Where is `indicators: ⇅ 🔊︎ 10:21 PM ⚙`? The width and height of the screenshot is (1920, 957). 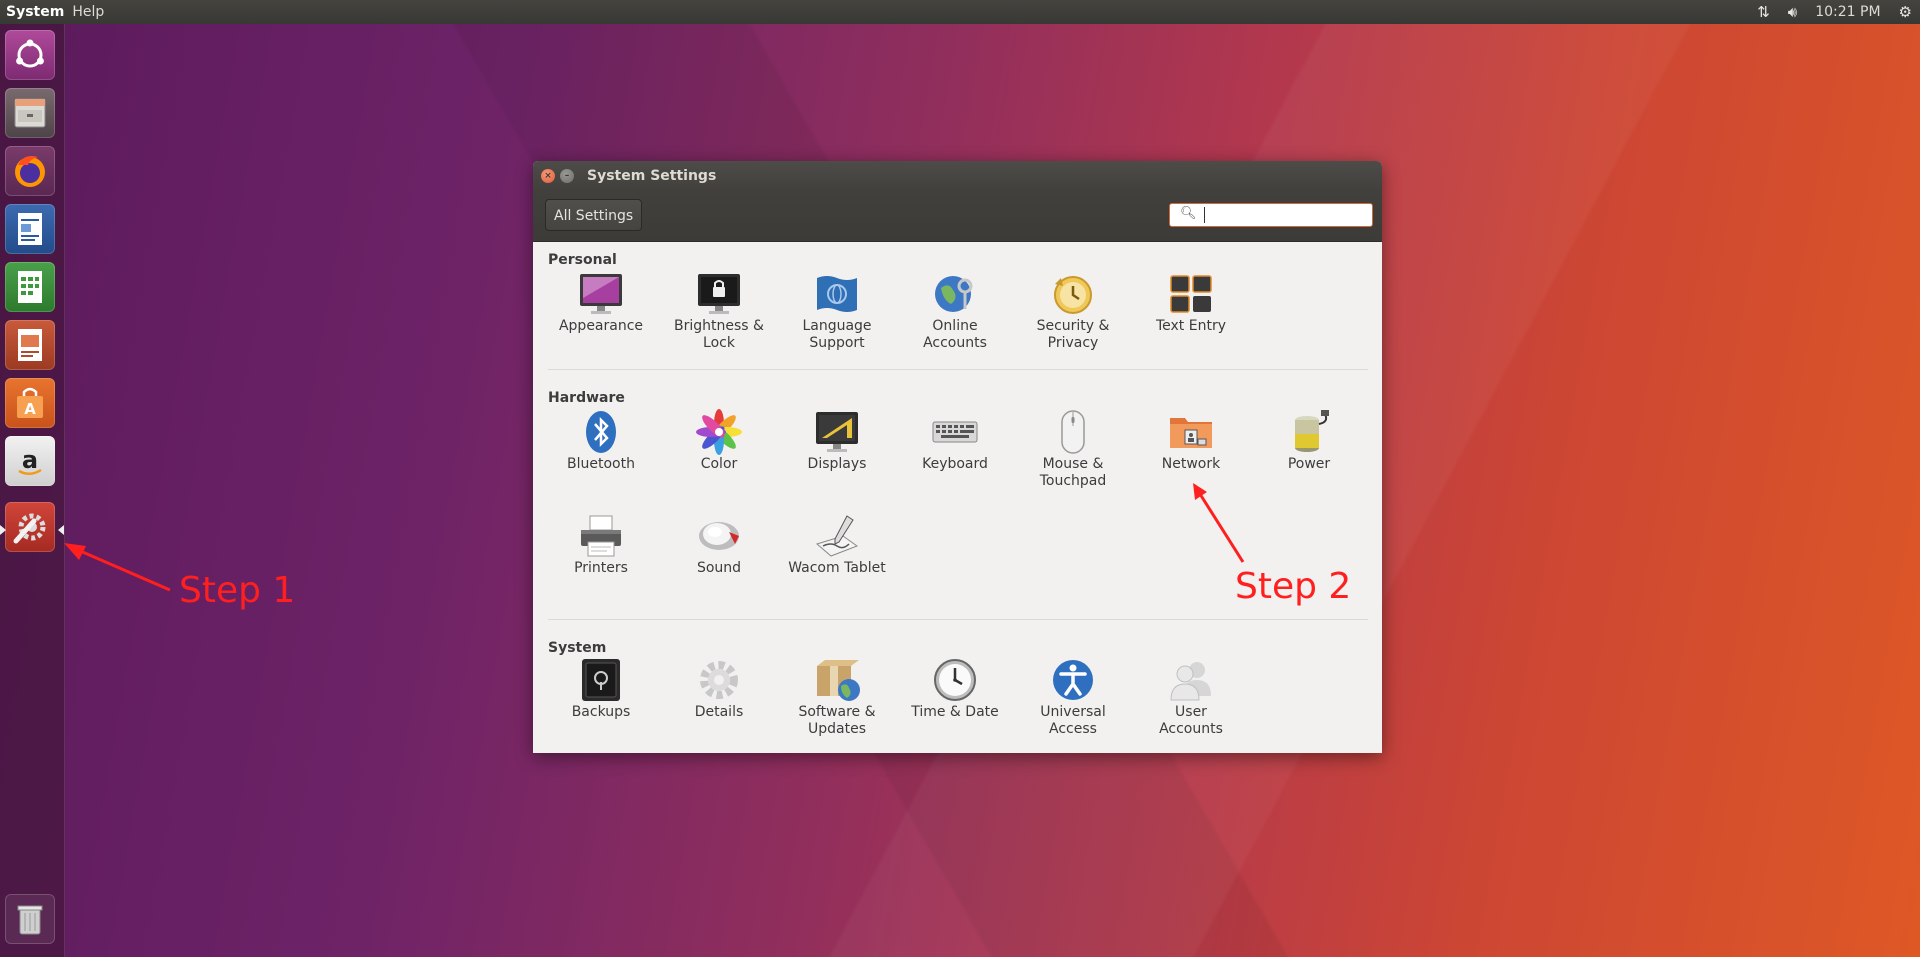 indicators: ⇅ 🔊︎ 10:21 PM ⚙ is located at coordinates (1834, 12).